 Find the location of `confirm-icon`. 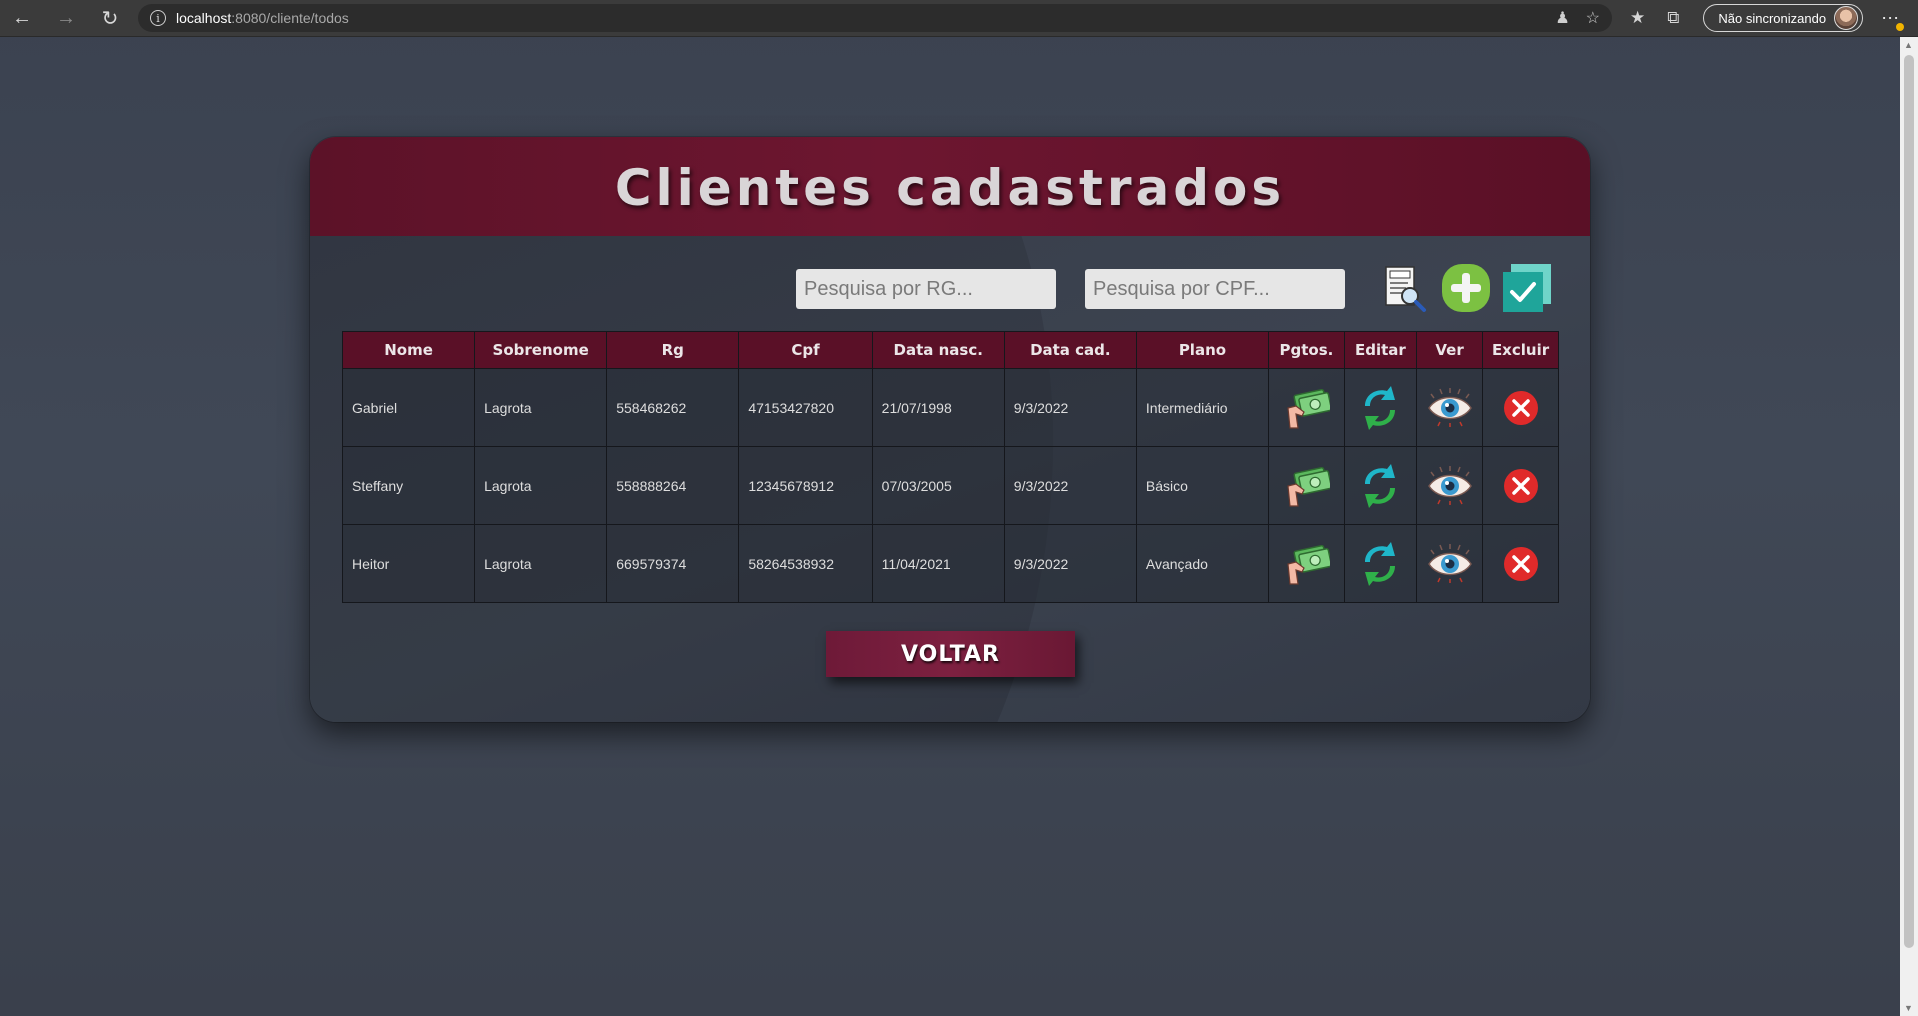

confirm-icon is located at coordinates (1527, 288).